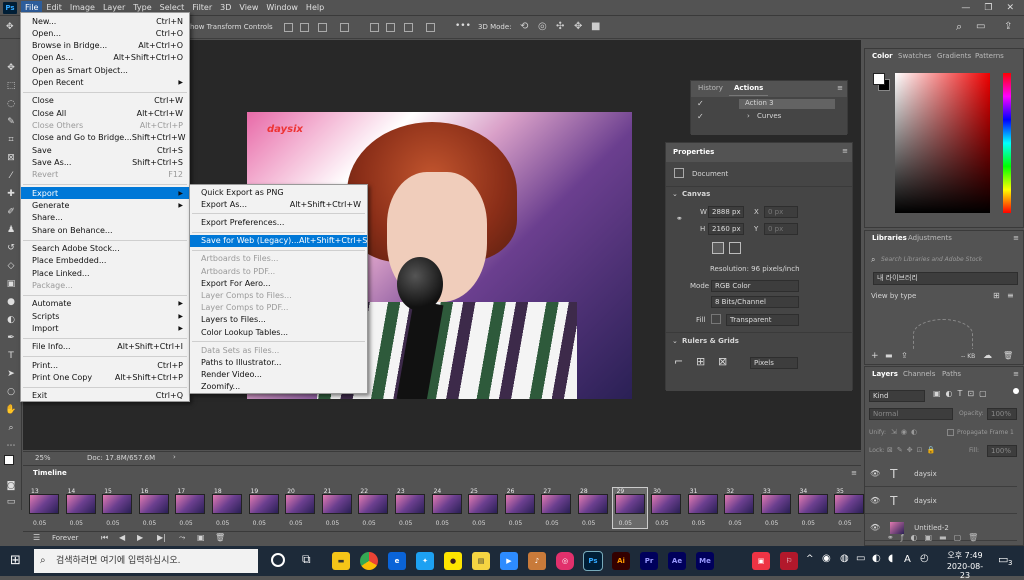 This screenshot has width=1024, height=580. Describe the element at coordinates (463, 26) in the screenshot. I see `more-options-button: •••` at that location.